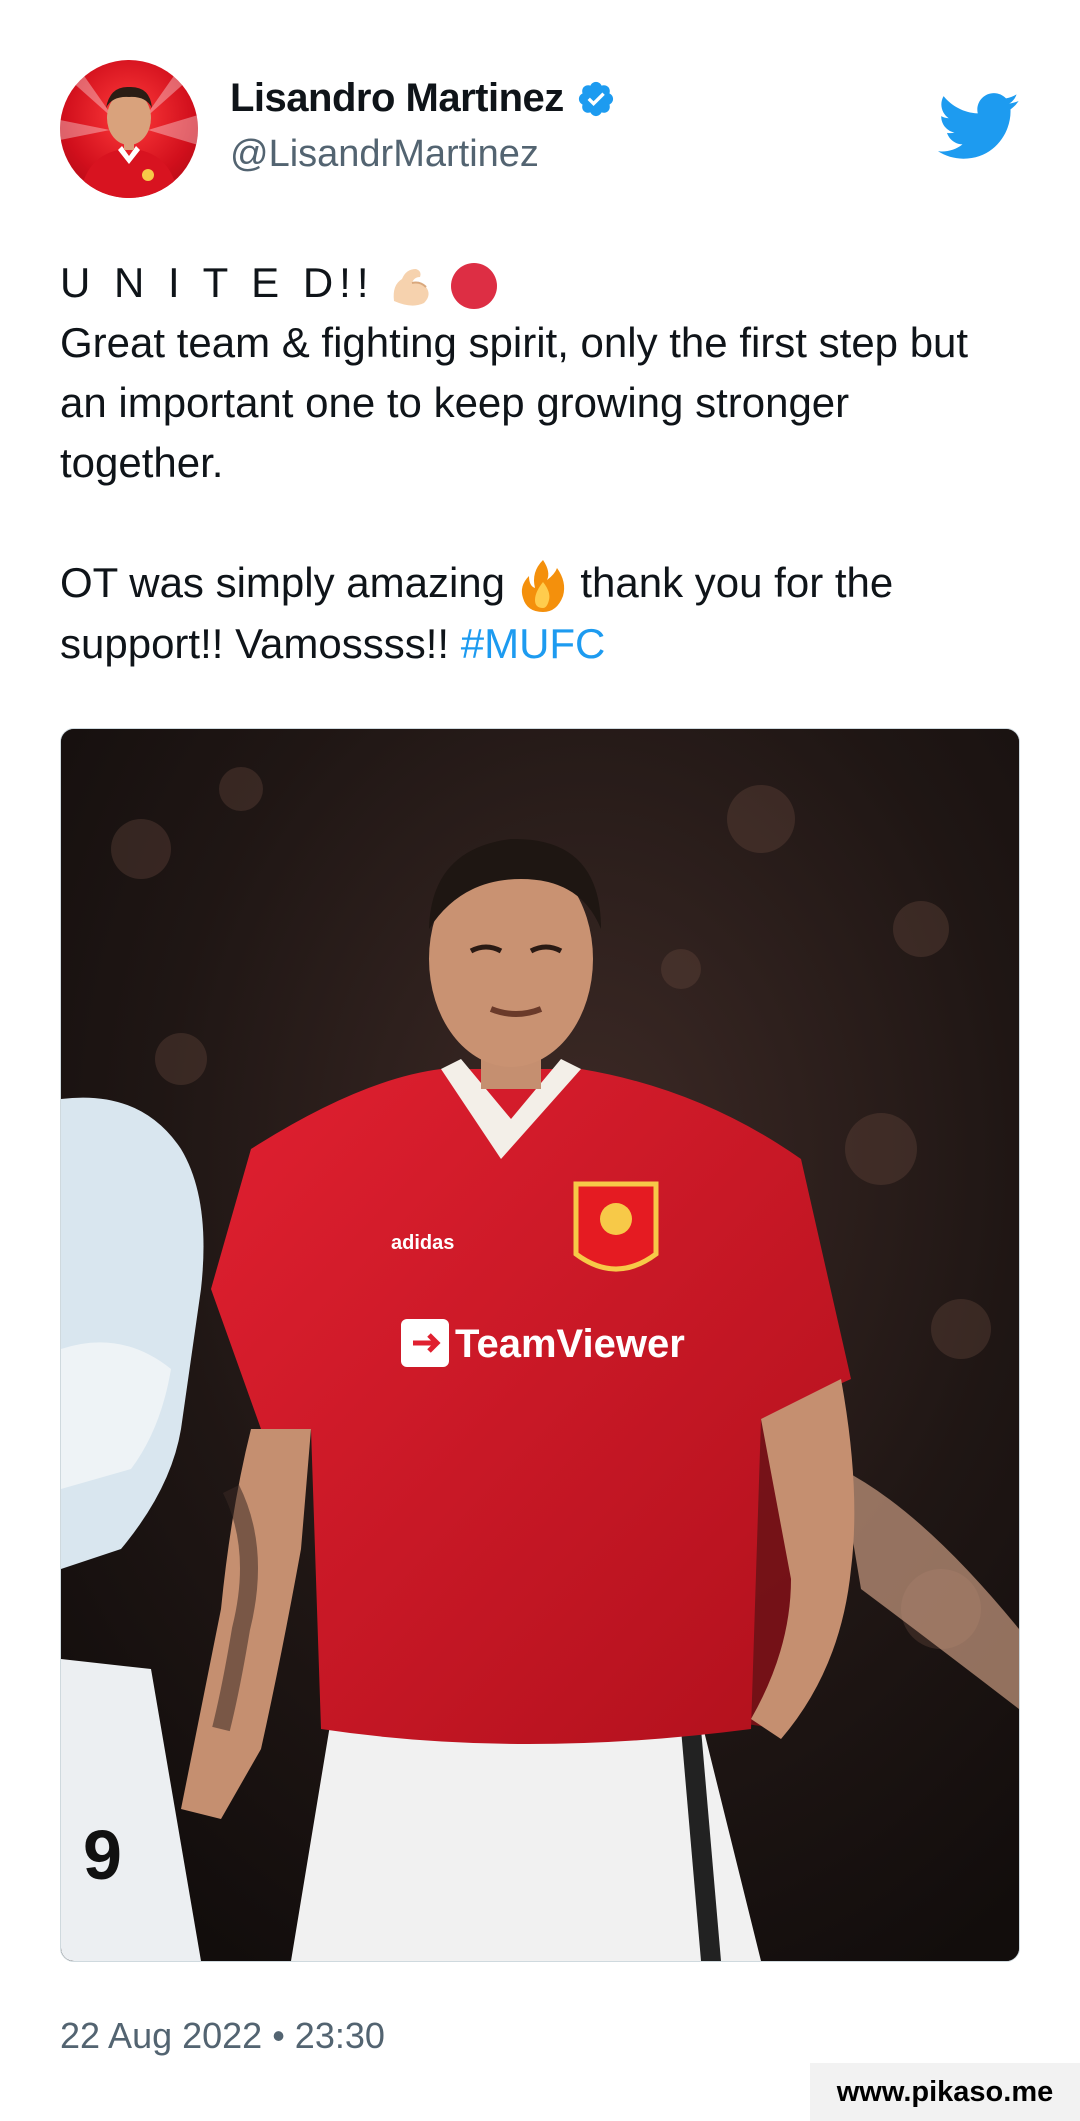 The image size is (1080, 2121). What do you see at coordinates (978, 126) in the screenshot?
I see `twitter-bird-icon` at bounding box center [978, 126].